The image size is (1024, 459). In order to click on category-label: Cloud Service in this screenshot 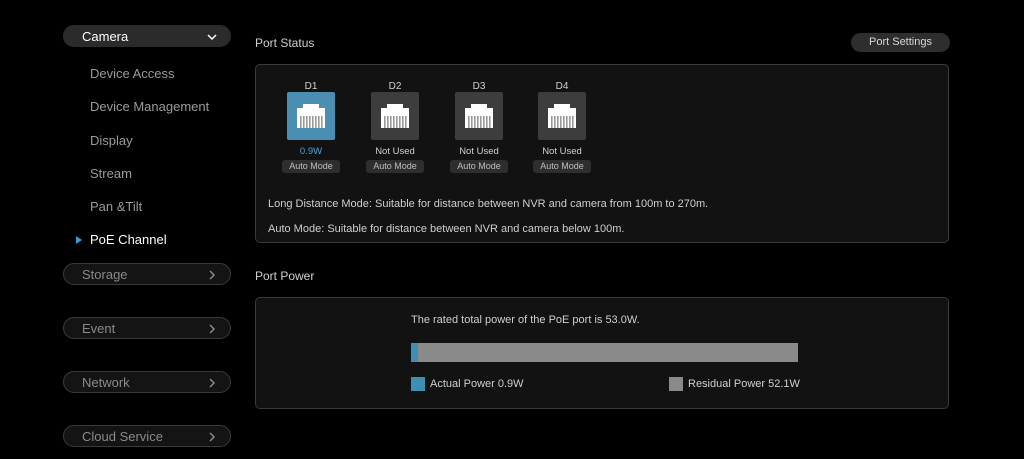, I will do `click(122, 436)`.